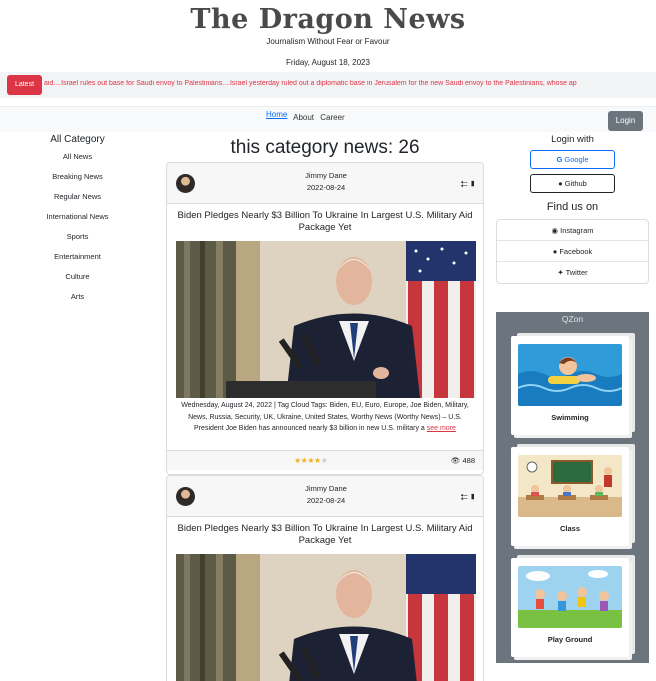 Image resolution: width=656 pixels, height=681 pixels. I want to click on github-label: Github, so click(575, 183).